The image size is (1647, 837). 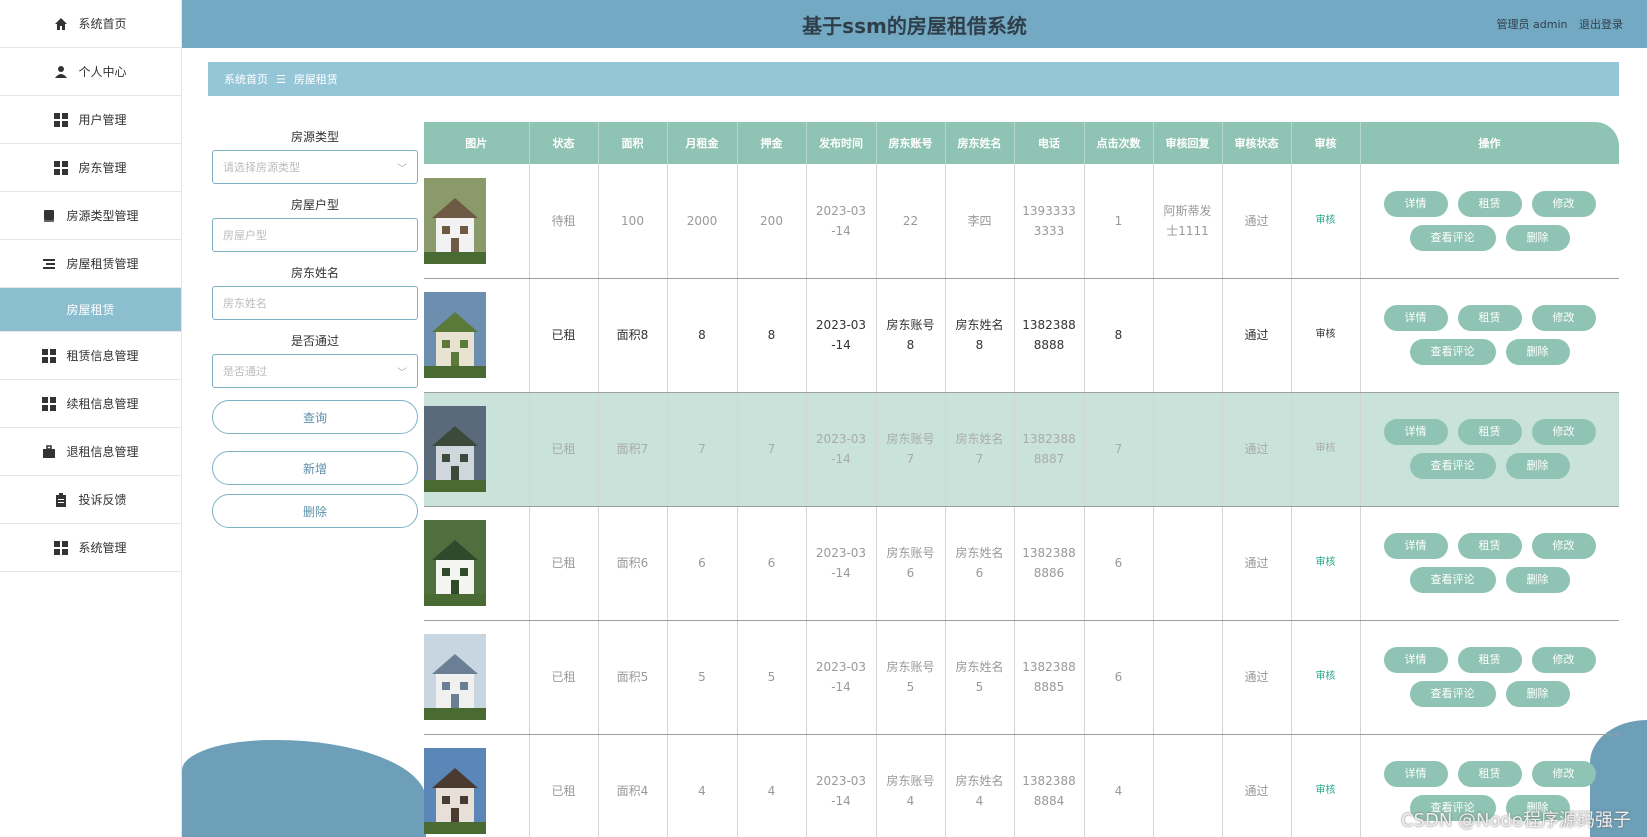 I want to click on phone-line: 1382388, so click(x=1049, y=781).